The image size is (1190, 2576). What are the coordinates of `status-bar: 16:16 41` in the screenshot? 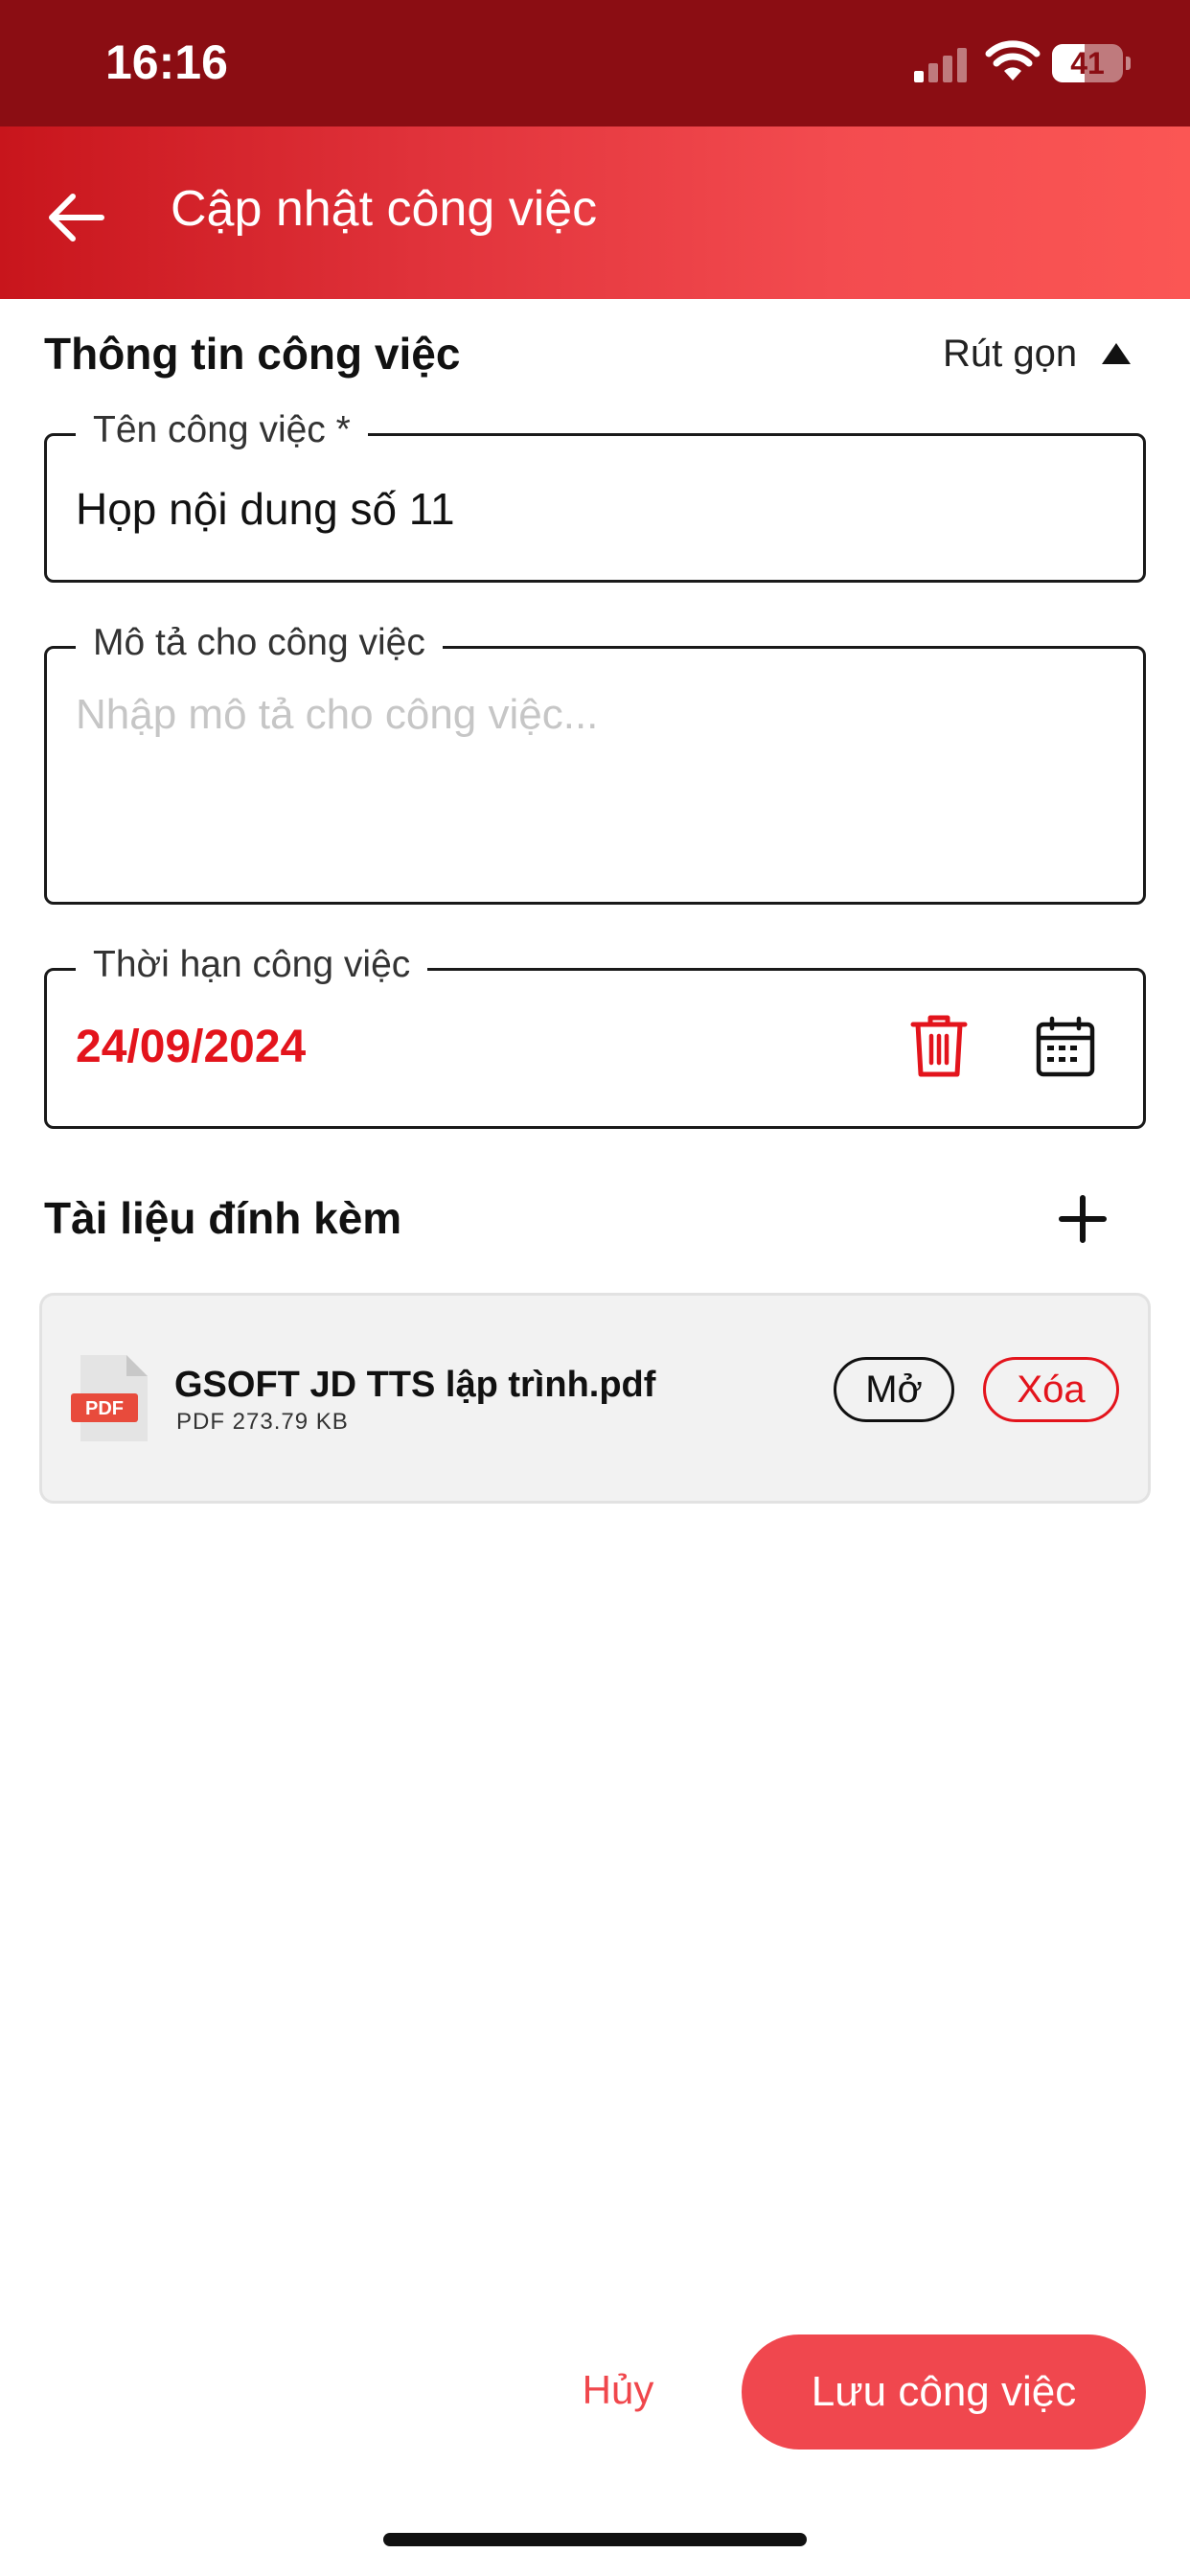 It's located at (595, 63).